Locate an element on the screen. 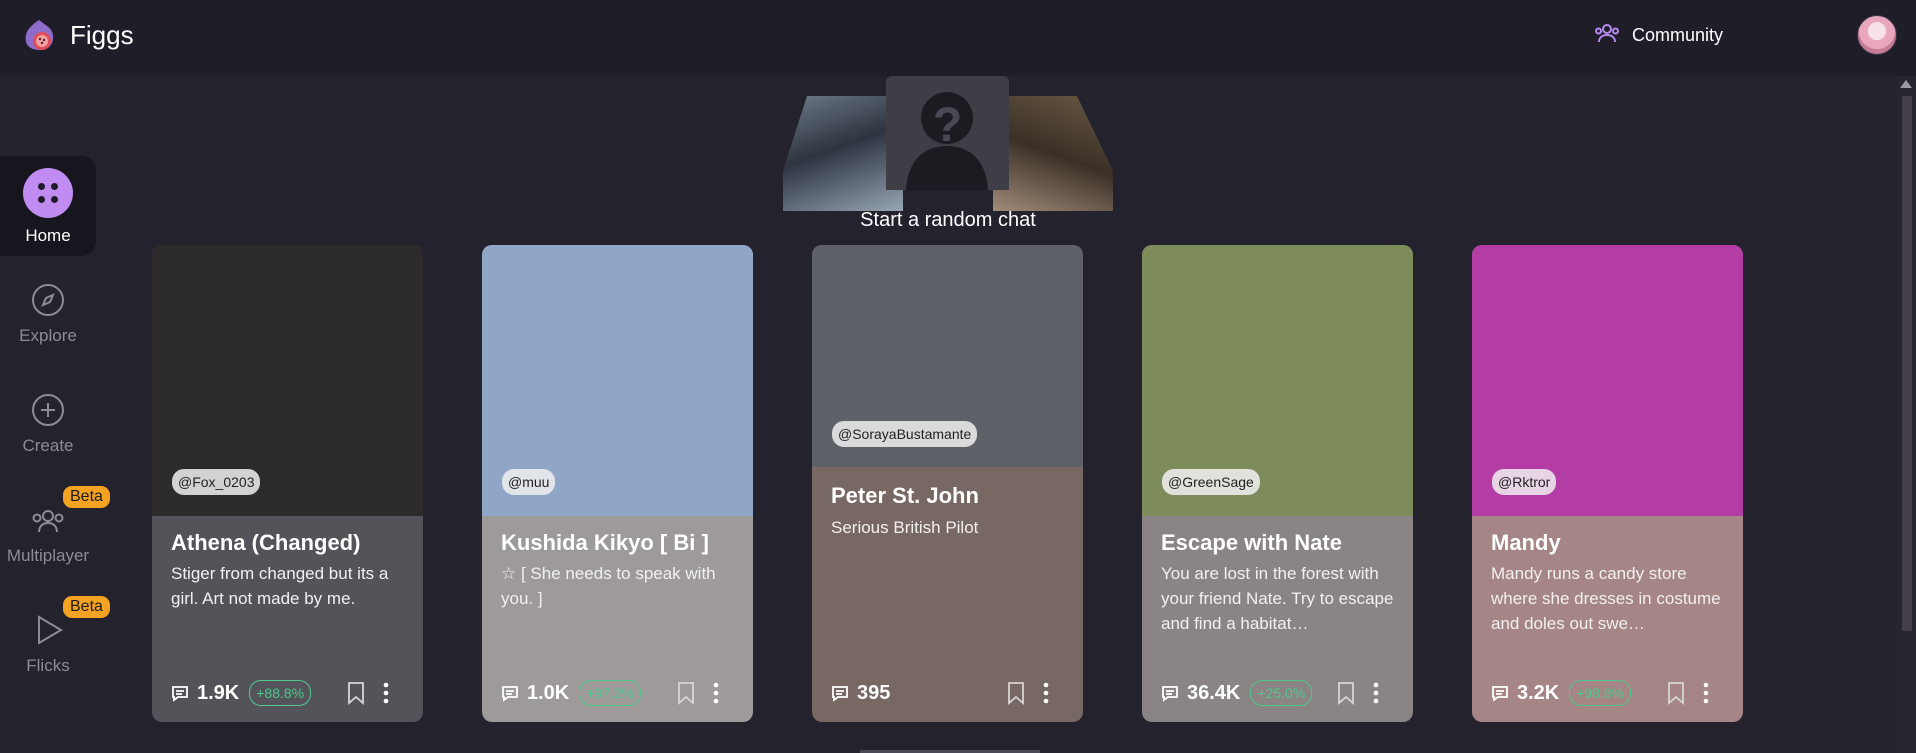 The width and height of the screenshot is (1916, 753). card-footer: 1.0K +97.2% is located at coordinates (621, 693).